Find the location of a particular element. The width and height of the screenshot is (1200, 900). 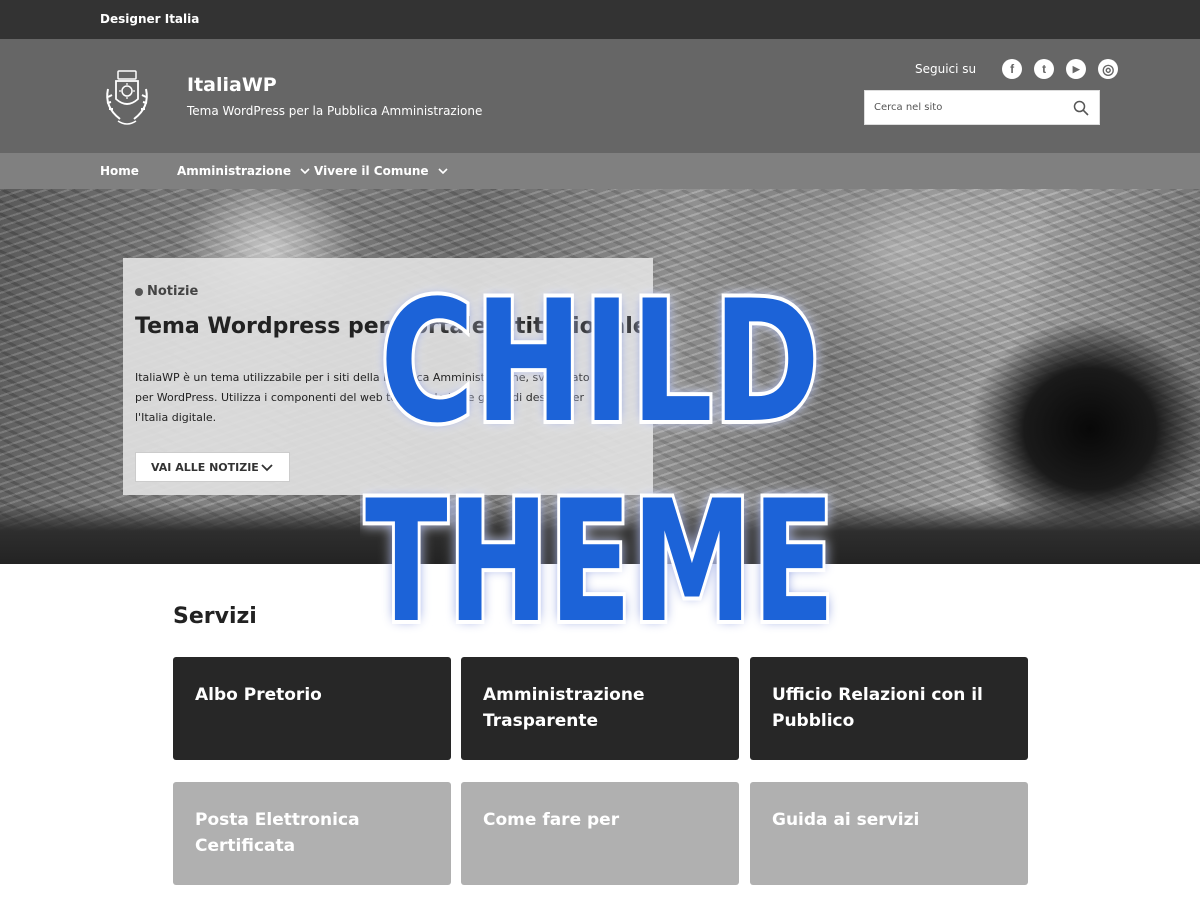

social-label: Seguici su is located at coordinates (946, 69).